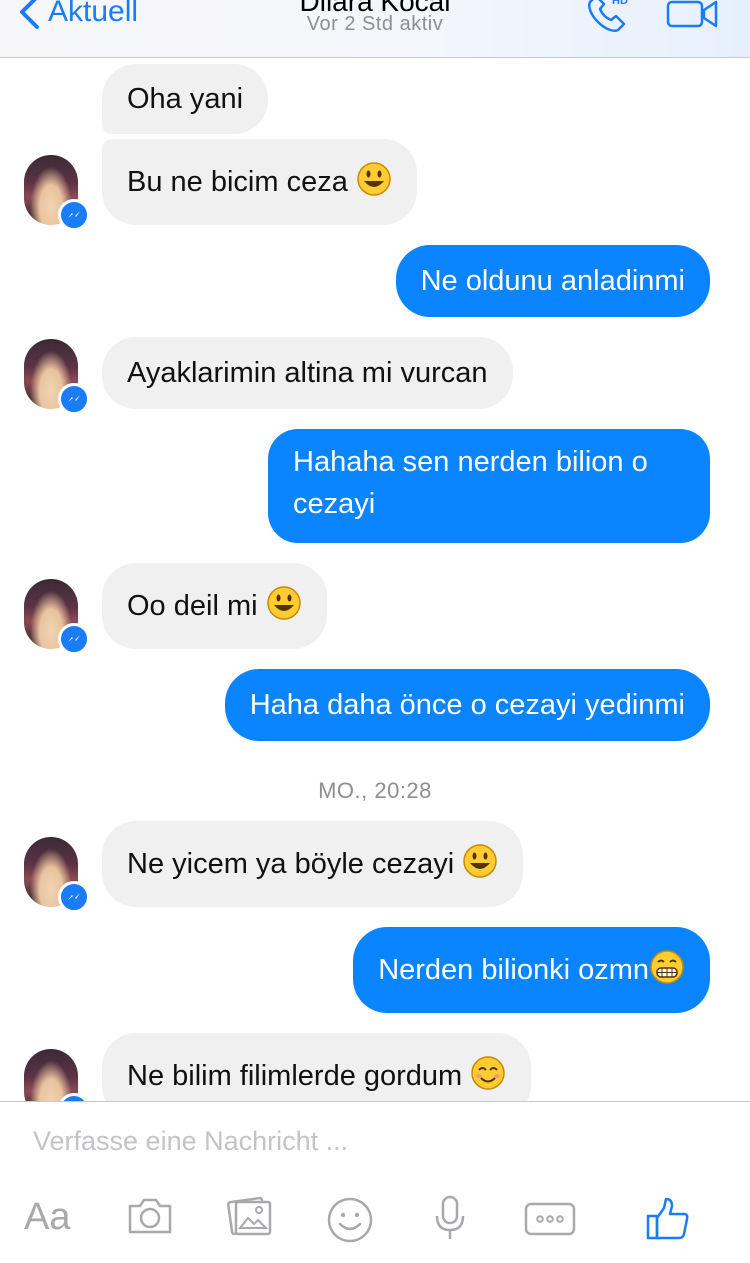  I want to click on outgoing-message: Haha daha önce o cezayi yedinmi, so click(467, 705).